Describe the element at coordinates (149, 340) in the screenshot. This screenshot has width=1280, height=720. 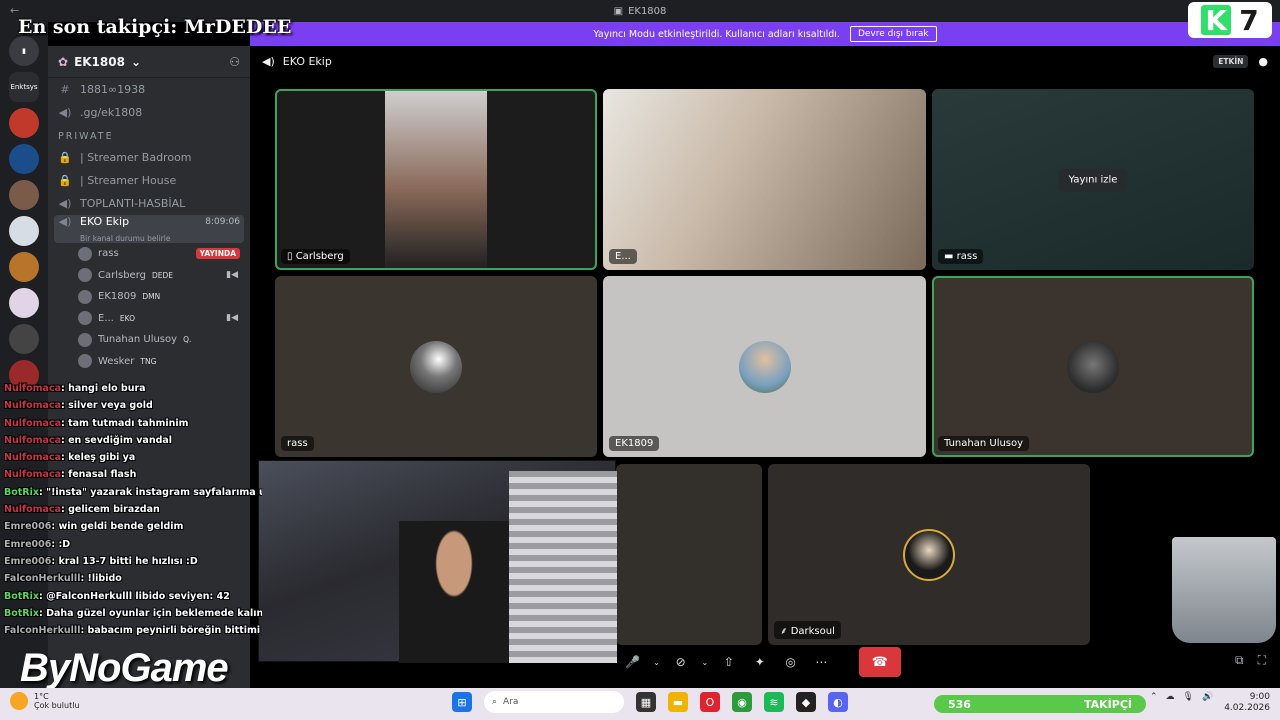
I see `voice-user: Tunahan Ulusoy Q.` at that location.